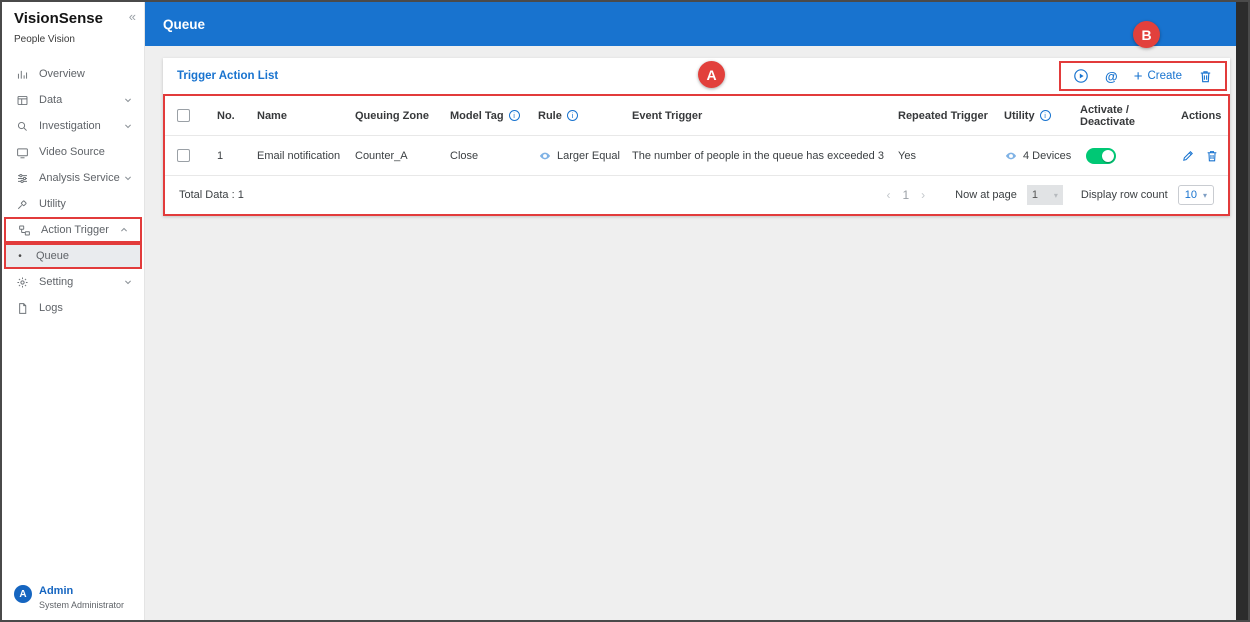 This screenshot has width=1250, height=622. Describe the element at coordinates (1019, 115) in the screenshot. I see `column-header-utility: Utility` at that location.